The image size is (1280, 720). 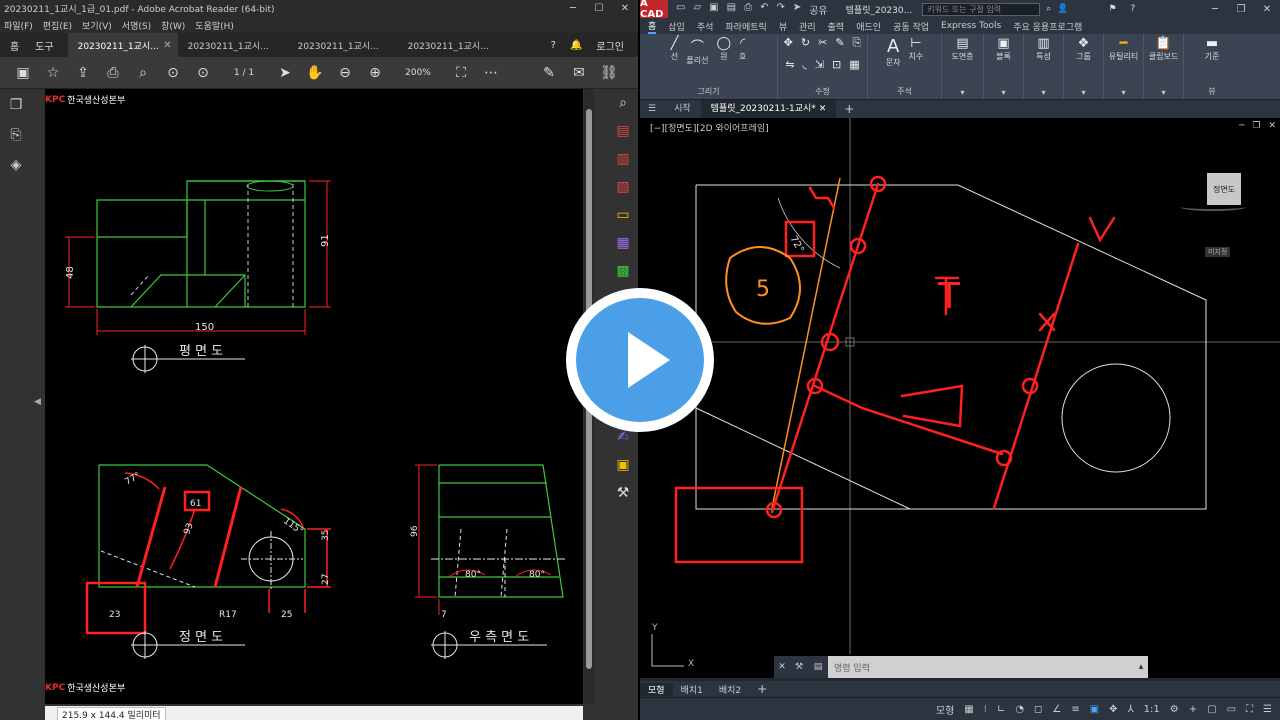 What do you see at coordinates (1241, 9) in the screenshot?
I see `maximize-icon: ❐` at bounding box center [1241, 9].